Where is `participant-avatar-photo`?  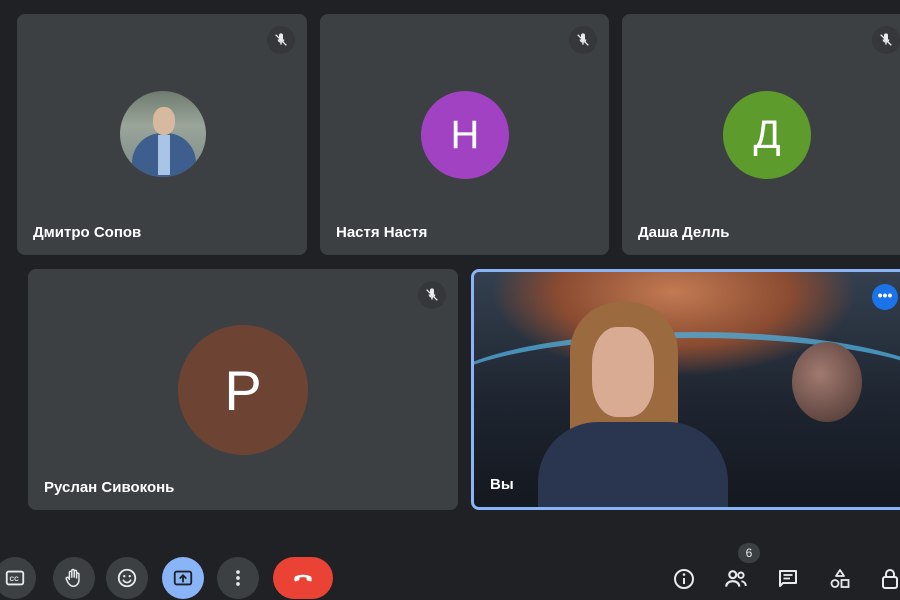
participant-avatar-photo is located at coordinates (163, 134).